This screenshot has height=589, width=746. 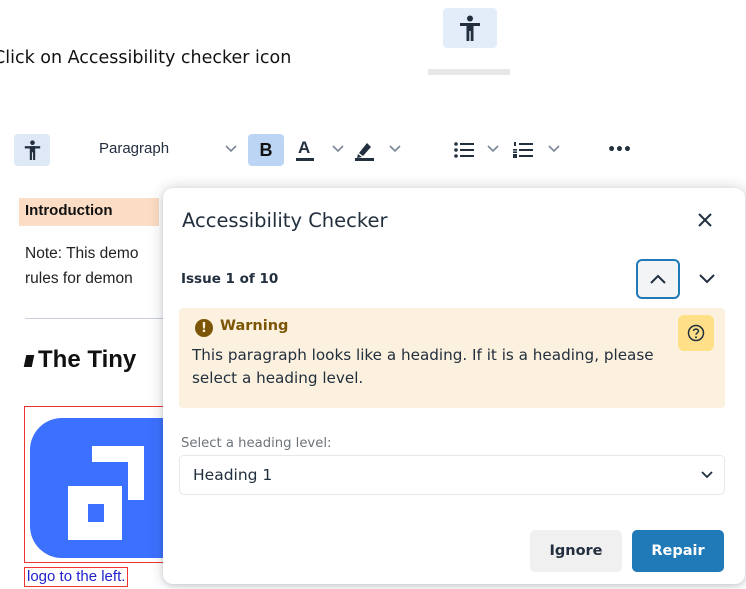 What do you see at coordinates (96, 488) in the screenshot?
I see `tiny-logo` at bounding box center [96, 488].